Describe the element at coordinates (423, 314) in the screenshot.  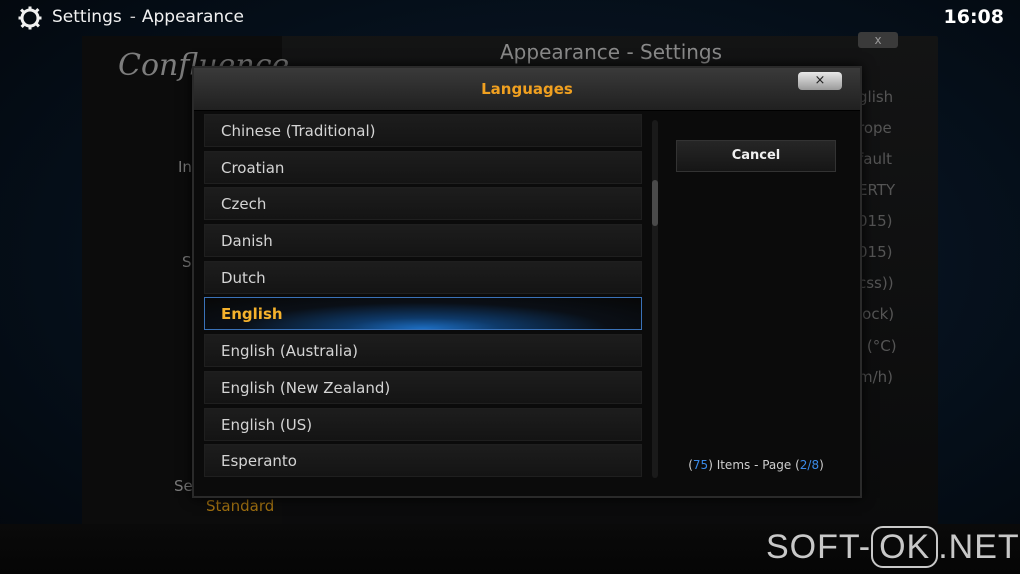
I see `list-item-selected: English` at that location.